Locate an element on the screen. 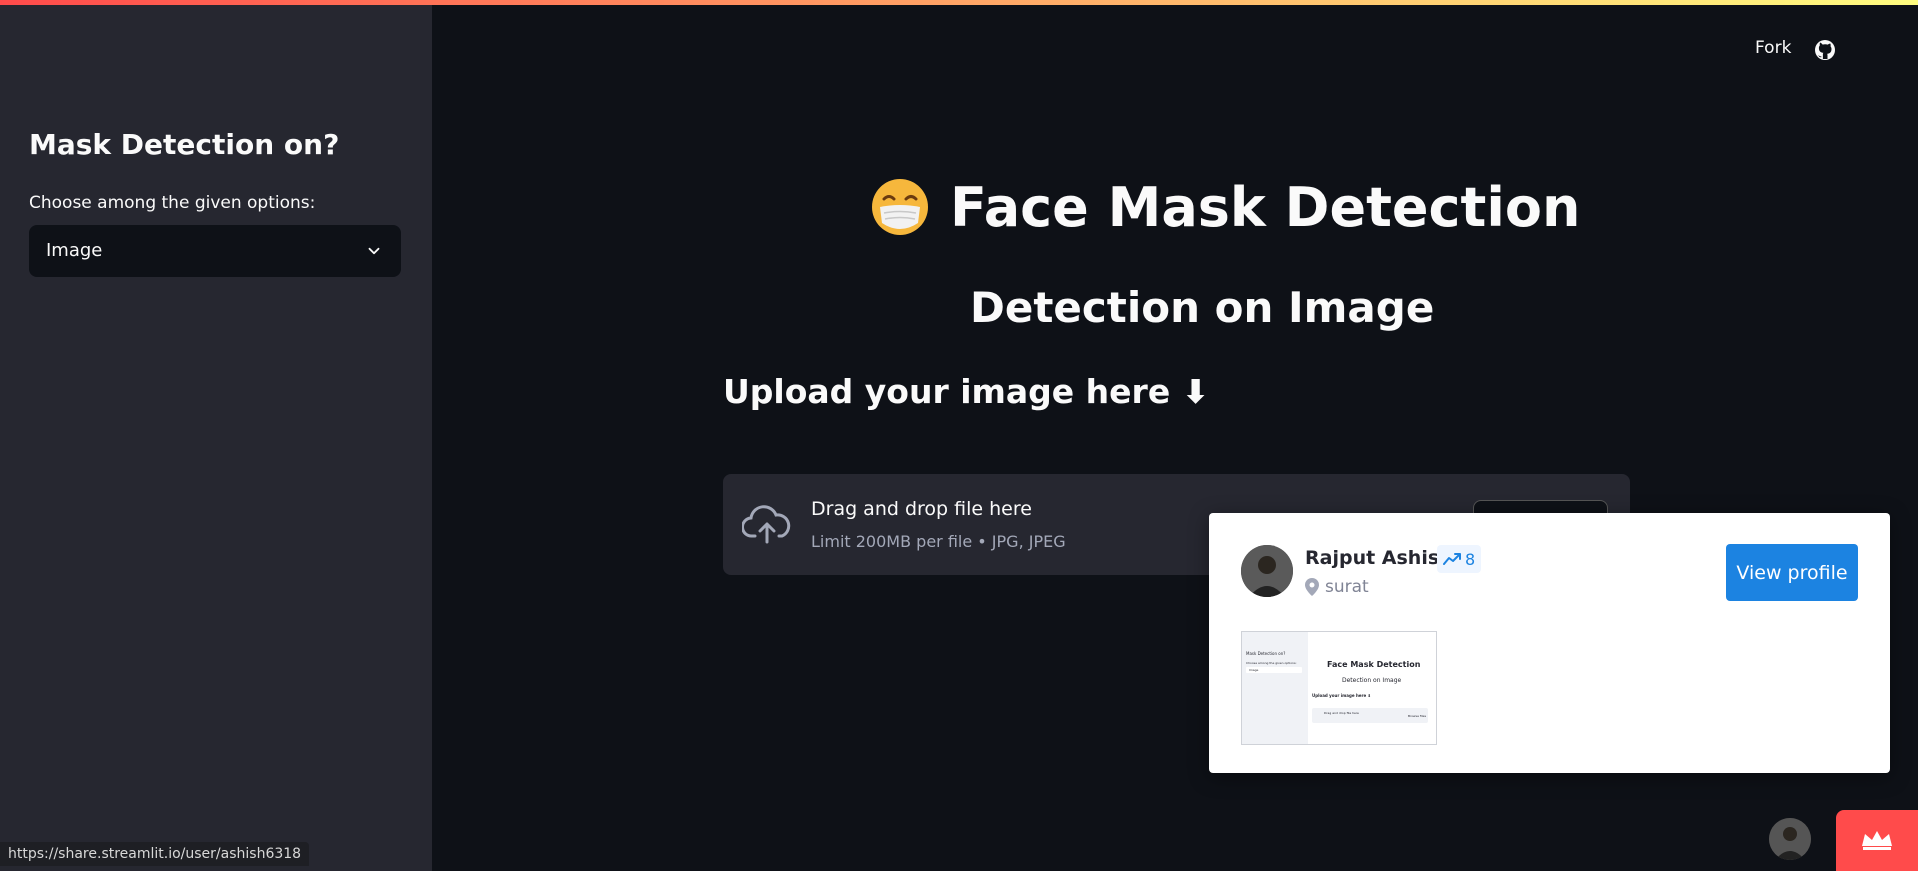 The width and height of the screenshot is (1918, 871). crown-icon is located at coordinates (1877, 840).